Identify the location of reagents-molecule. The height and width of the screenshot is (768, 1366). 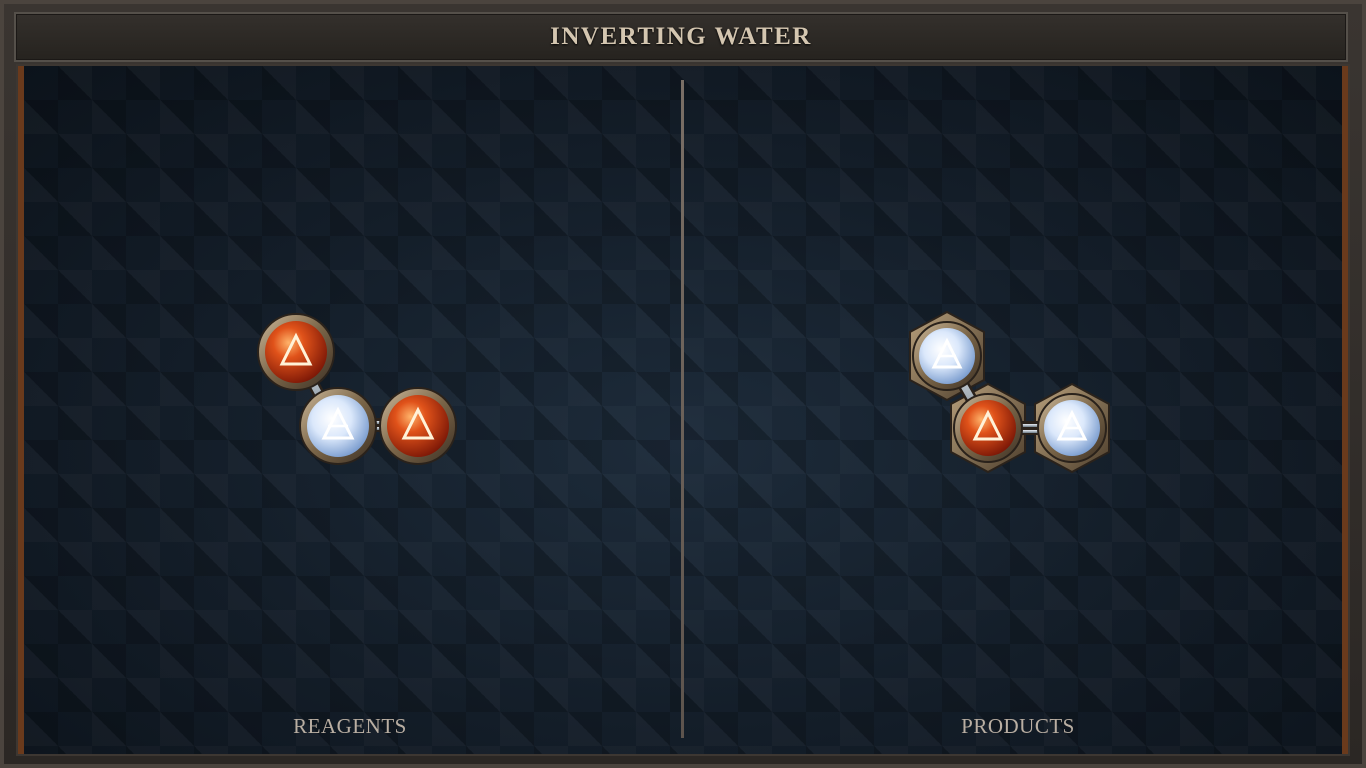
(357, 389).